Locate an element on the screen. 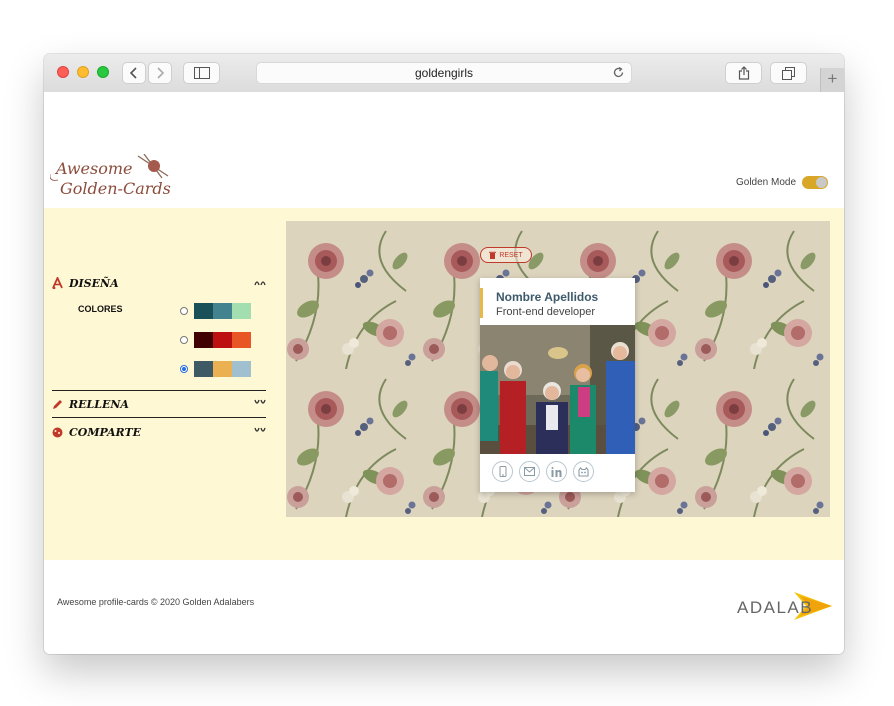  card-photo is located at coordinates (557, 389).